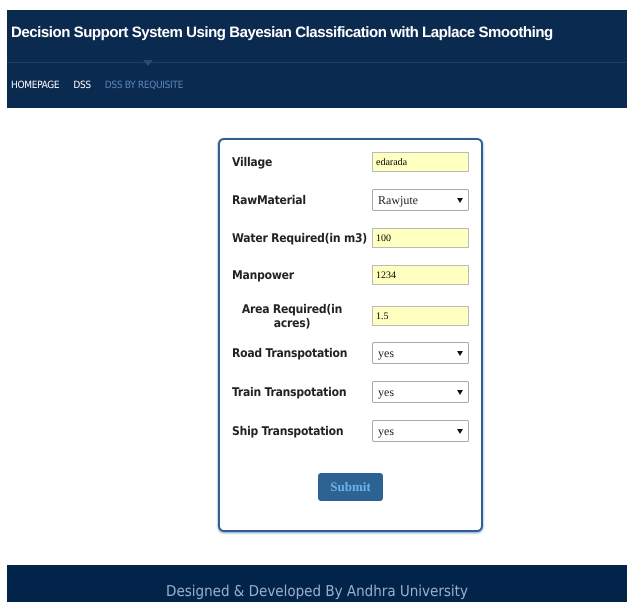 This screenshot has height=602, width=627. Describe the element at coordinates (147, 63) in the screenshot. I see `active-pointer-icon` at that location.